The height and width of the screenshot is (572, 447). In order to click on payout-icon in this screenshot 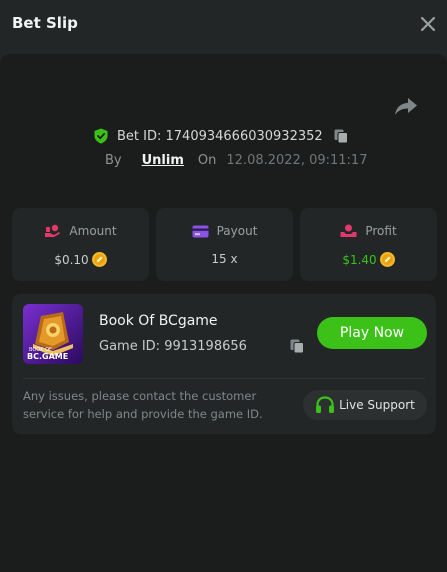, I will do `click(200, 231)`.